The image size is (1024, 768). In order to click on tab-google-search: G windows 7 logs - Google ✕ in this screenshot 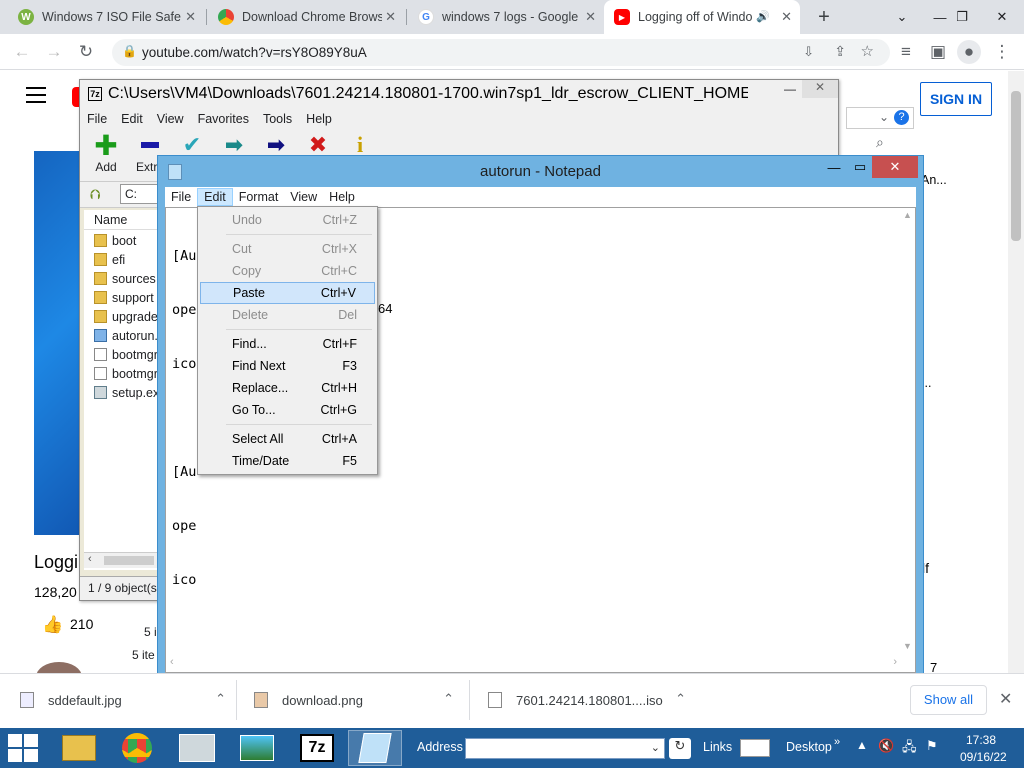, I will do `click(506, 17)`.